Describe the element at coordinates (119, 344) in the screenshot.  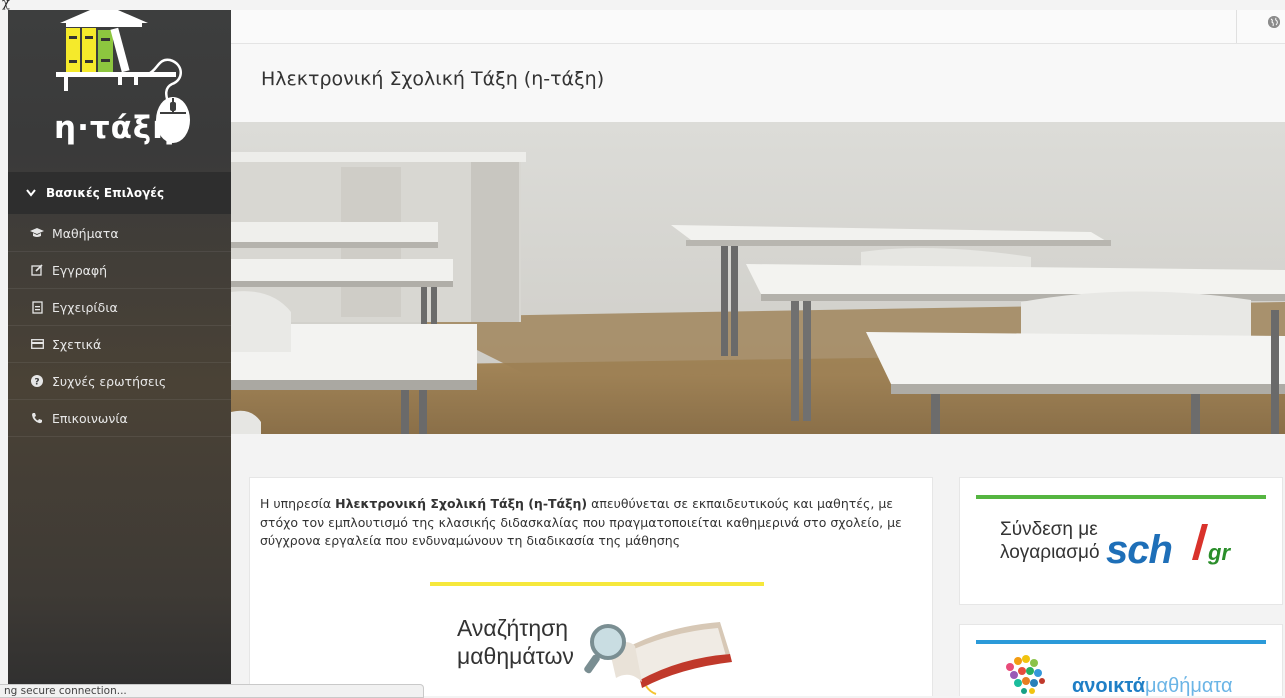
I see `sidebar-item-about: Σχετικά` at that location.